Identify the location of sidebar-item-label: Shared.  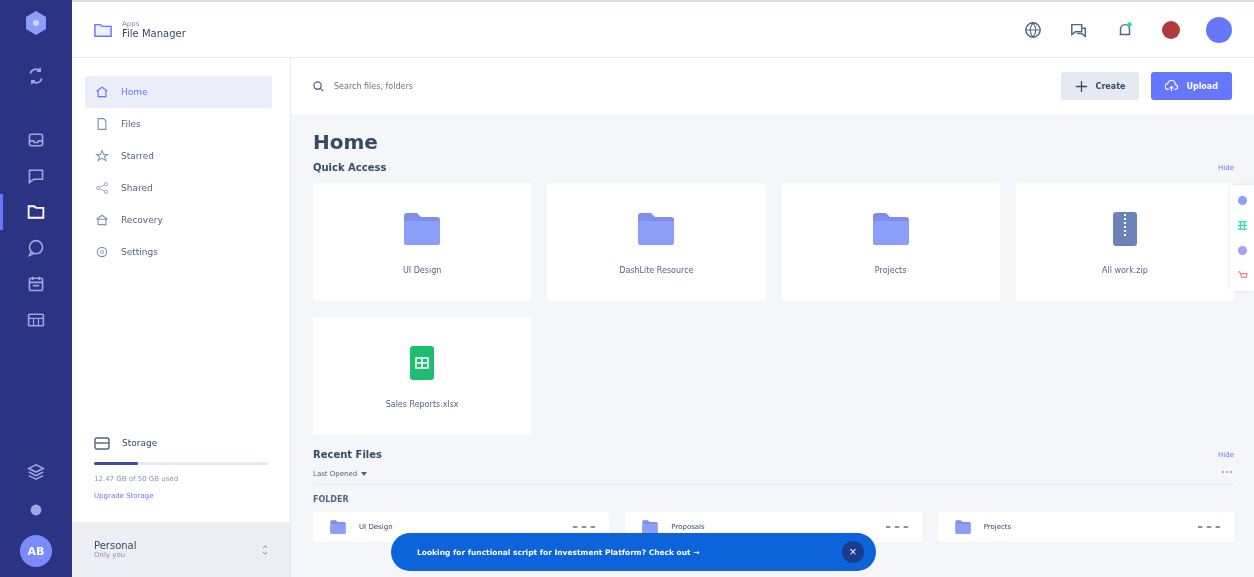
(137, 188).